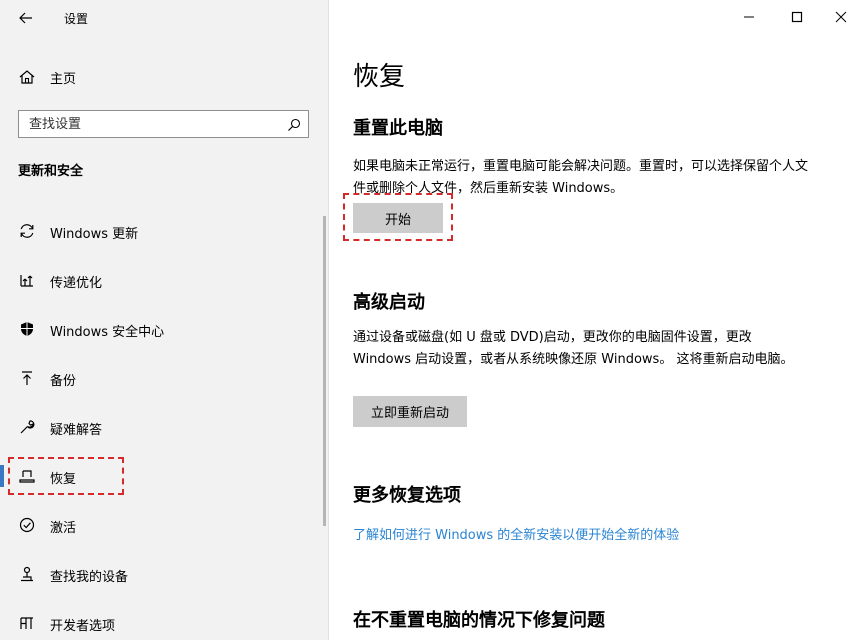 The width and height of the screenshot is (868, 640). I want to click on check-circle-icon, so click(27, 525).